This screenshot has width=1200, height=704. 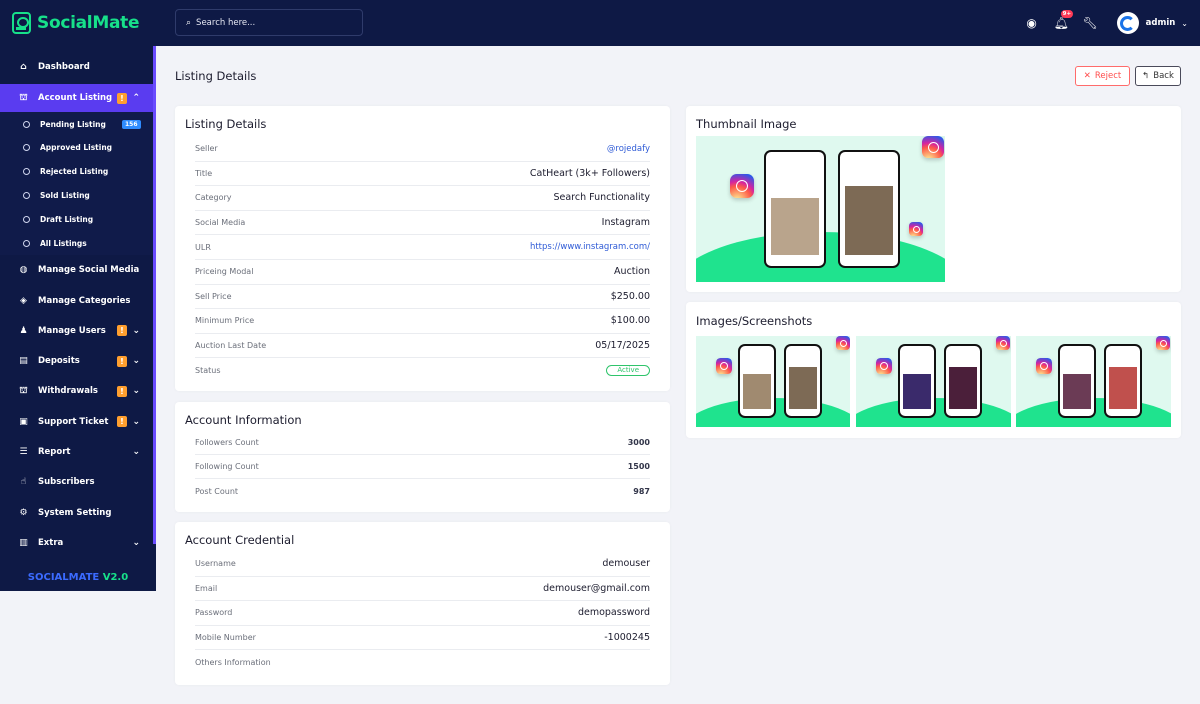 What do you see at coordinates (63, 243) in the screenshot?
I see `submenu-item-label: All Listings` at bounding box center [63, 243].